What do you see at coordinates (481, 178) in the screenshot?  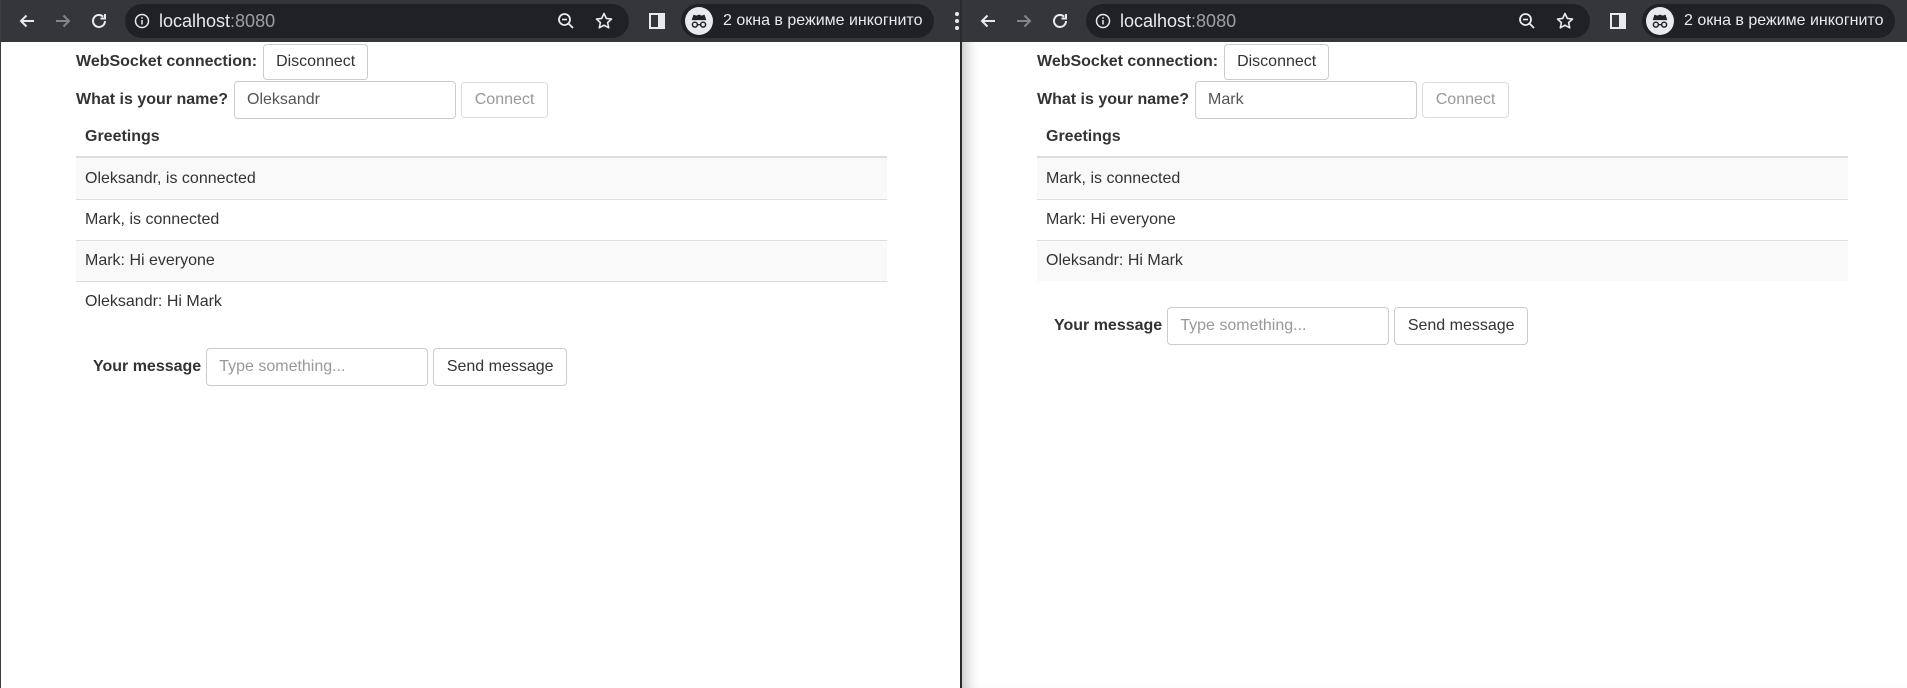 I see `table-row: Oleksandr, is connected` at bounding box center [481, 178].